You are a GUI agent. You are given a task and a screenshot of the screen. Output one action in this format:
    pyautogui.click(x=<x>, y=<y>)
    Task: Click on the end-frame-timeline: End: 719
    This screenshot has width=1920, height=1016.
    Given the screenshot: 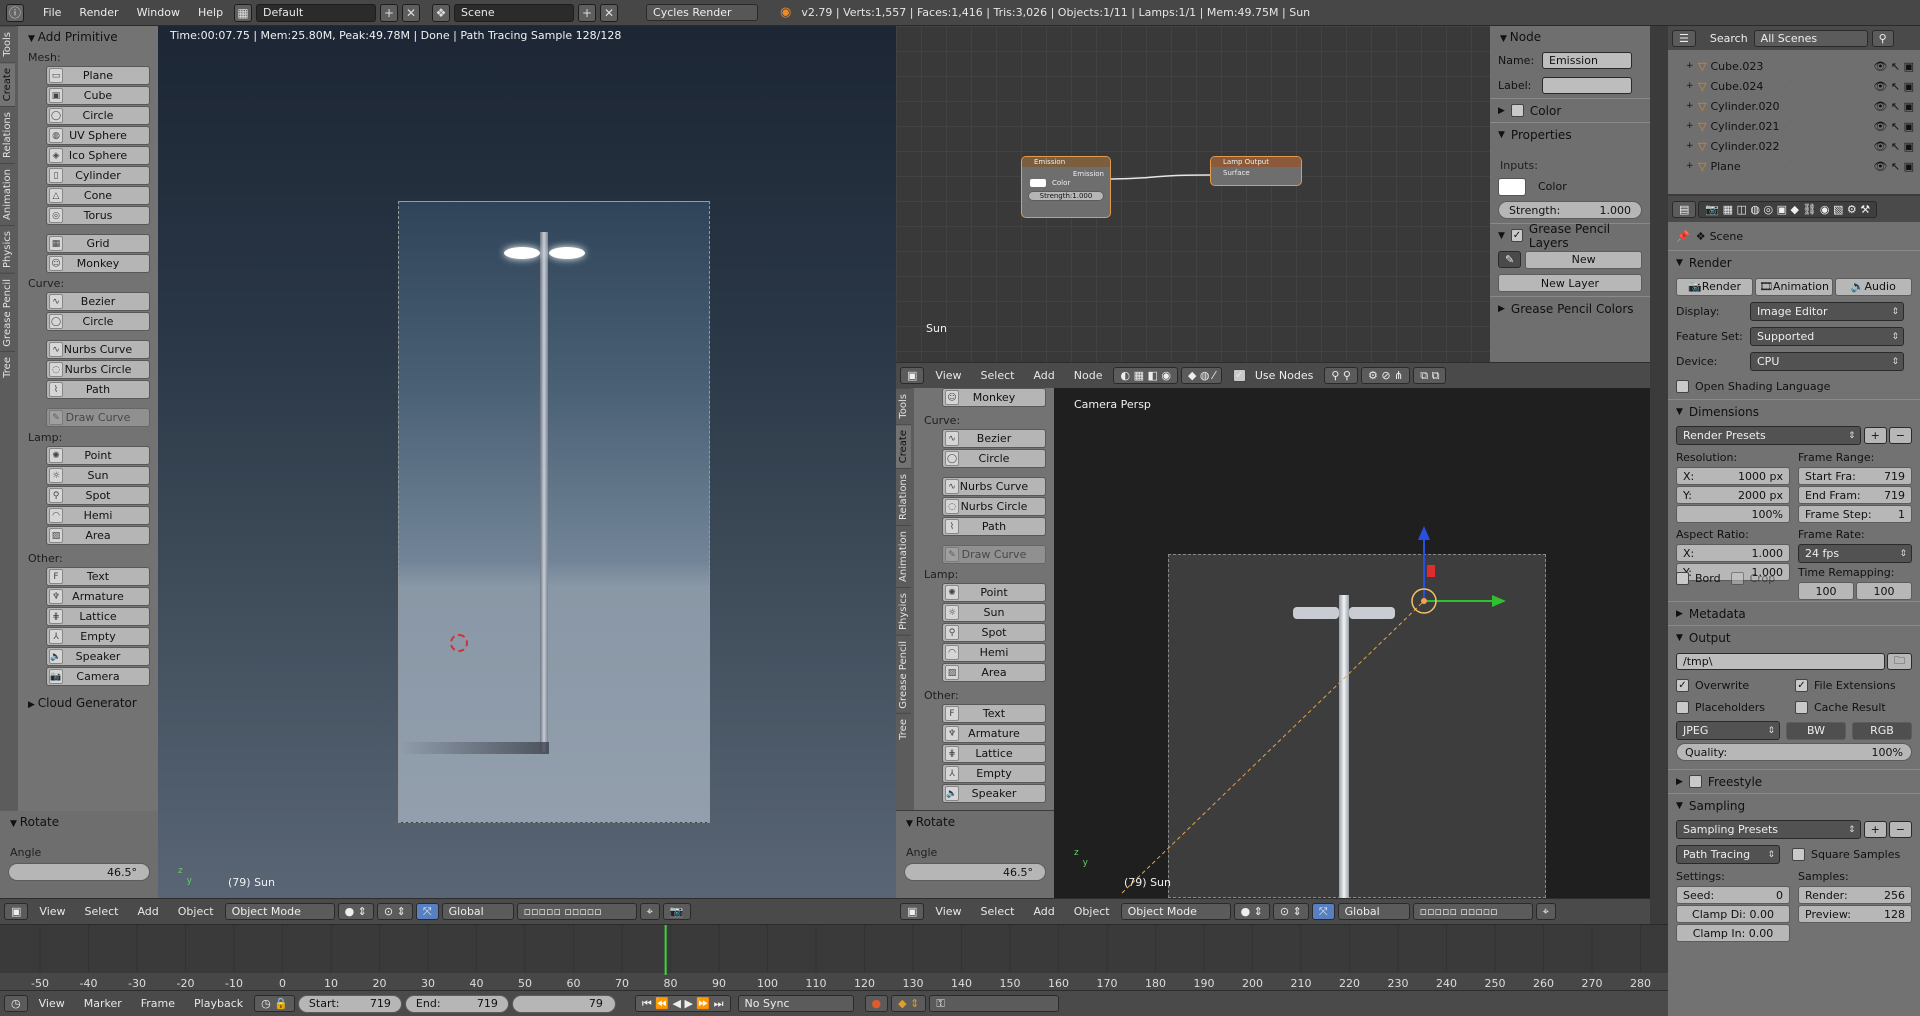 What is the action you would take?
    pyautogui.click(x=456, y=1003)
    